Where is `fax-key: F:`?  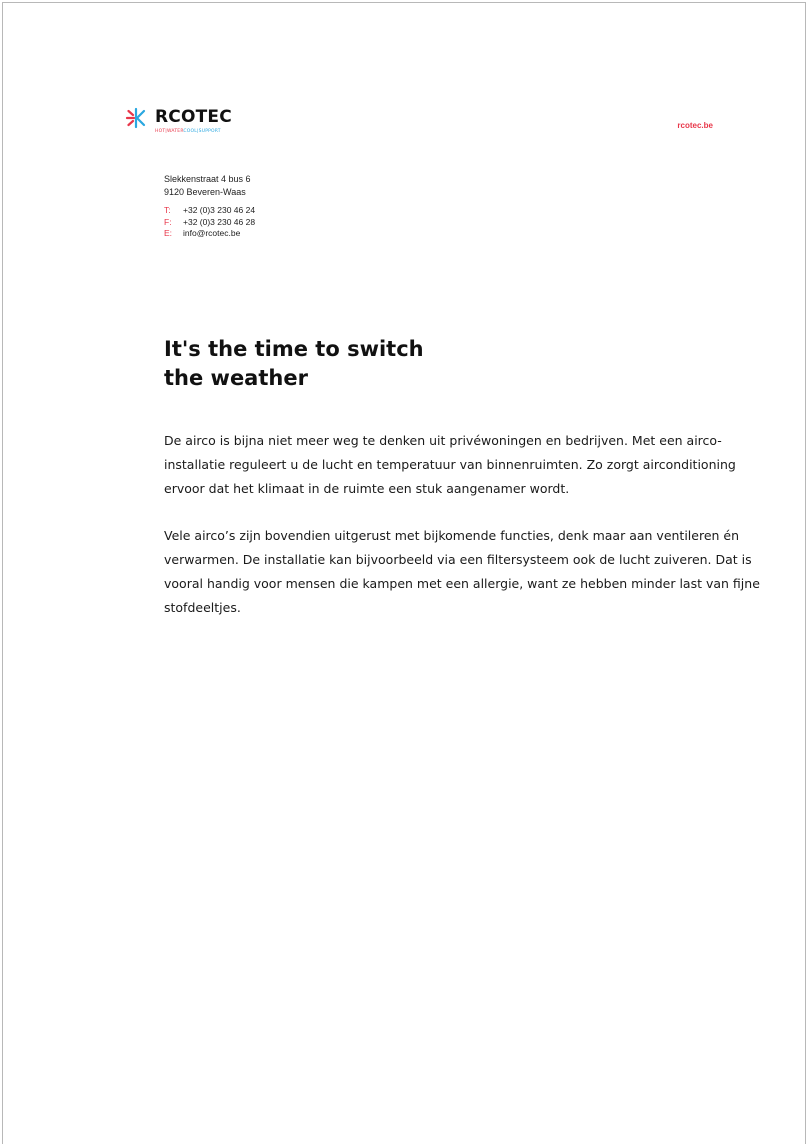
fax-key: F: is located at coordinates (168, 221).